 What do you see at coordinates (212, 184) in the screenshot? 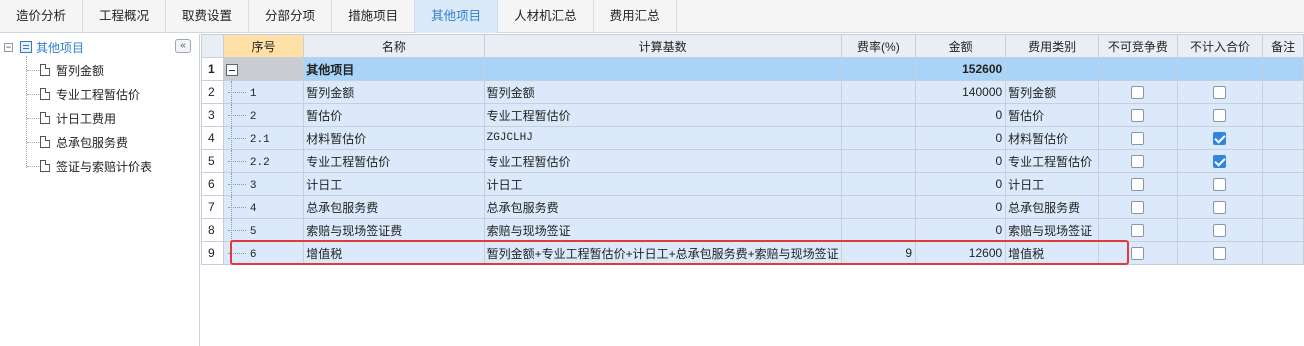
I see `row-number: 6` at bounding box center [212, 184].